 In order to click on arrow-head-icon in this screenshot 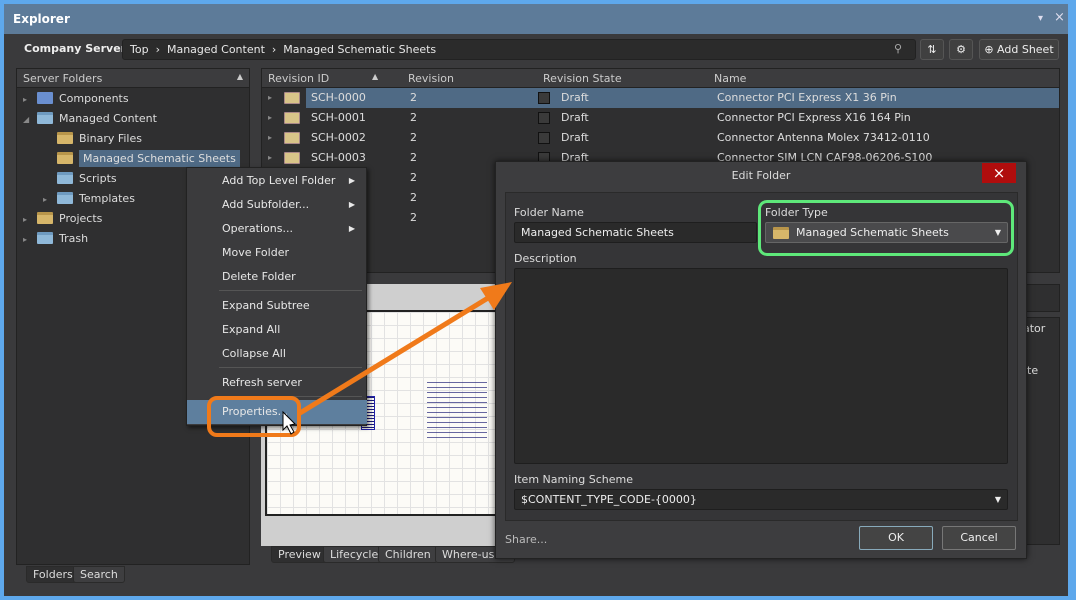, I will do `click(496, 296)`.